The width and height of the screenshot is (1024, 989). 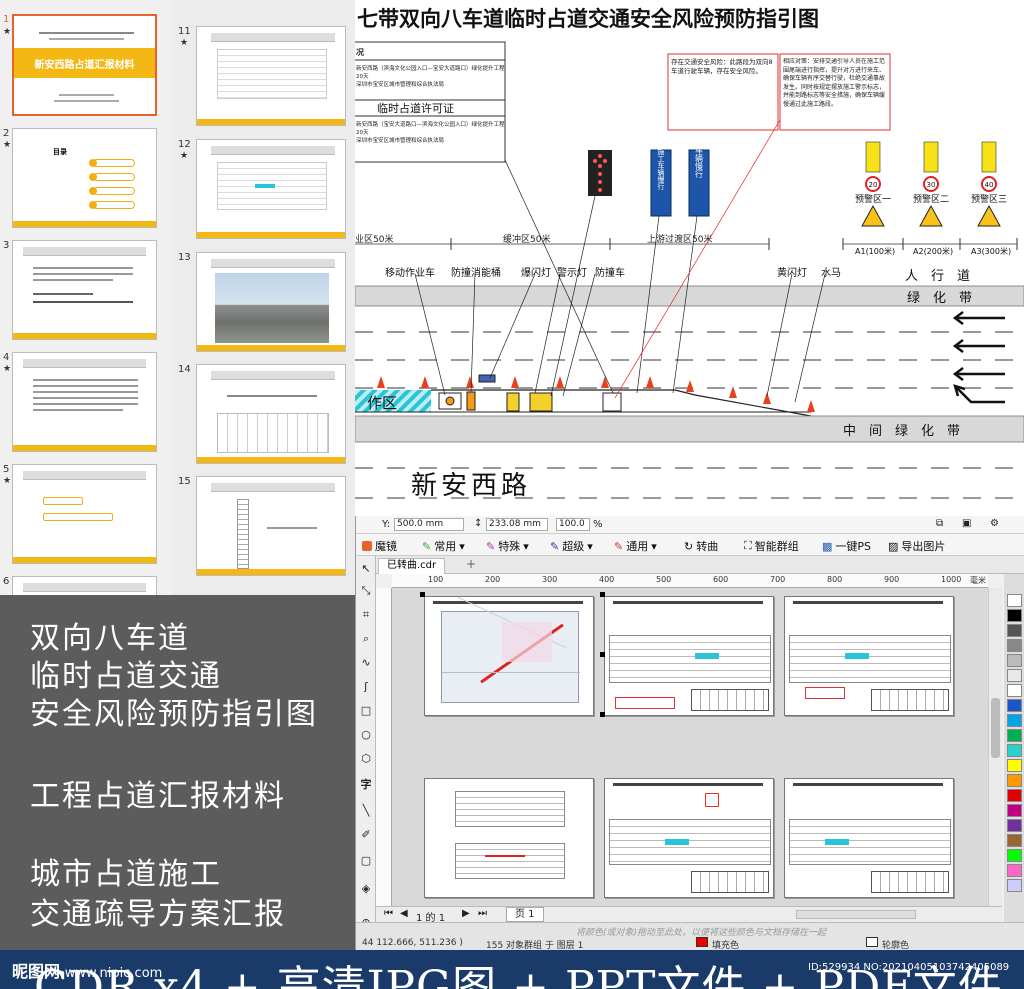 What do you see at coordinates (366, 591) in the screenshot?
I see `shape-tool-icon: ⤡` at bounding box center [366, 591].